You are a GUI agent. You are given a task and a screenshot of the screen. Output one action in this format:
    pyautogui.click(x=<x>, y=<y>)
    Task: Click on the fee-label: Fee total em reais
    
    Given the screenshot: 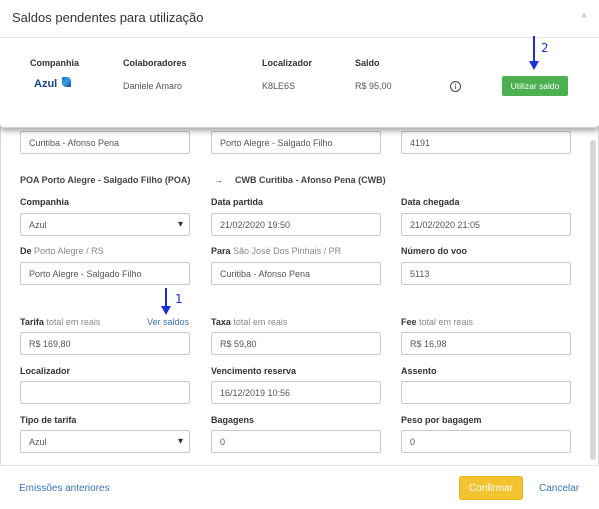 What is the action you would take?
    pyautogui.click(x=437, y=322)
    